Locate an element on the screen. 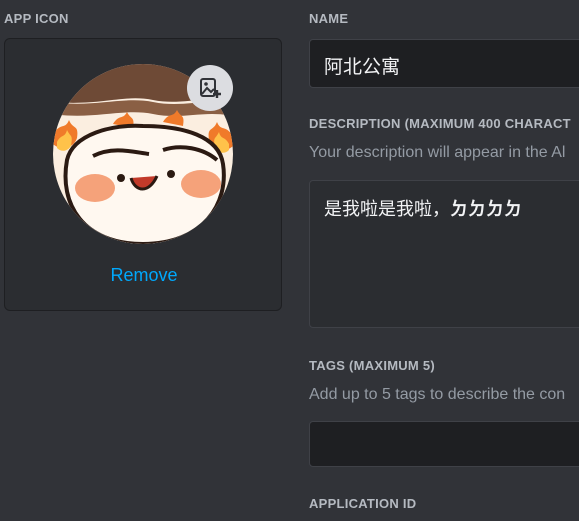 This screenshot has height=521, width=579. app-icon-label: APP ICON is located at coordinates (36, 18).